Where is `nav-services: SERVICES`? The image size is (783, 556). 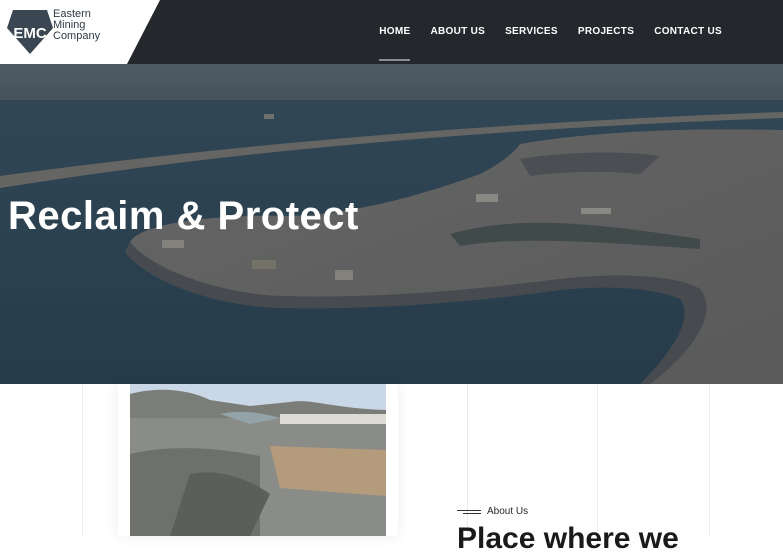 nav-services: SERVICES is located at coordinates (531, 32).